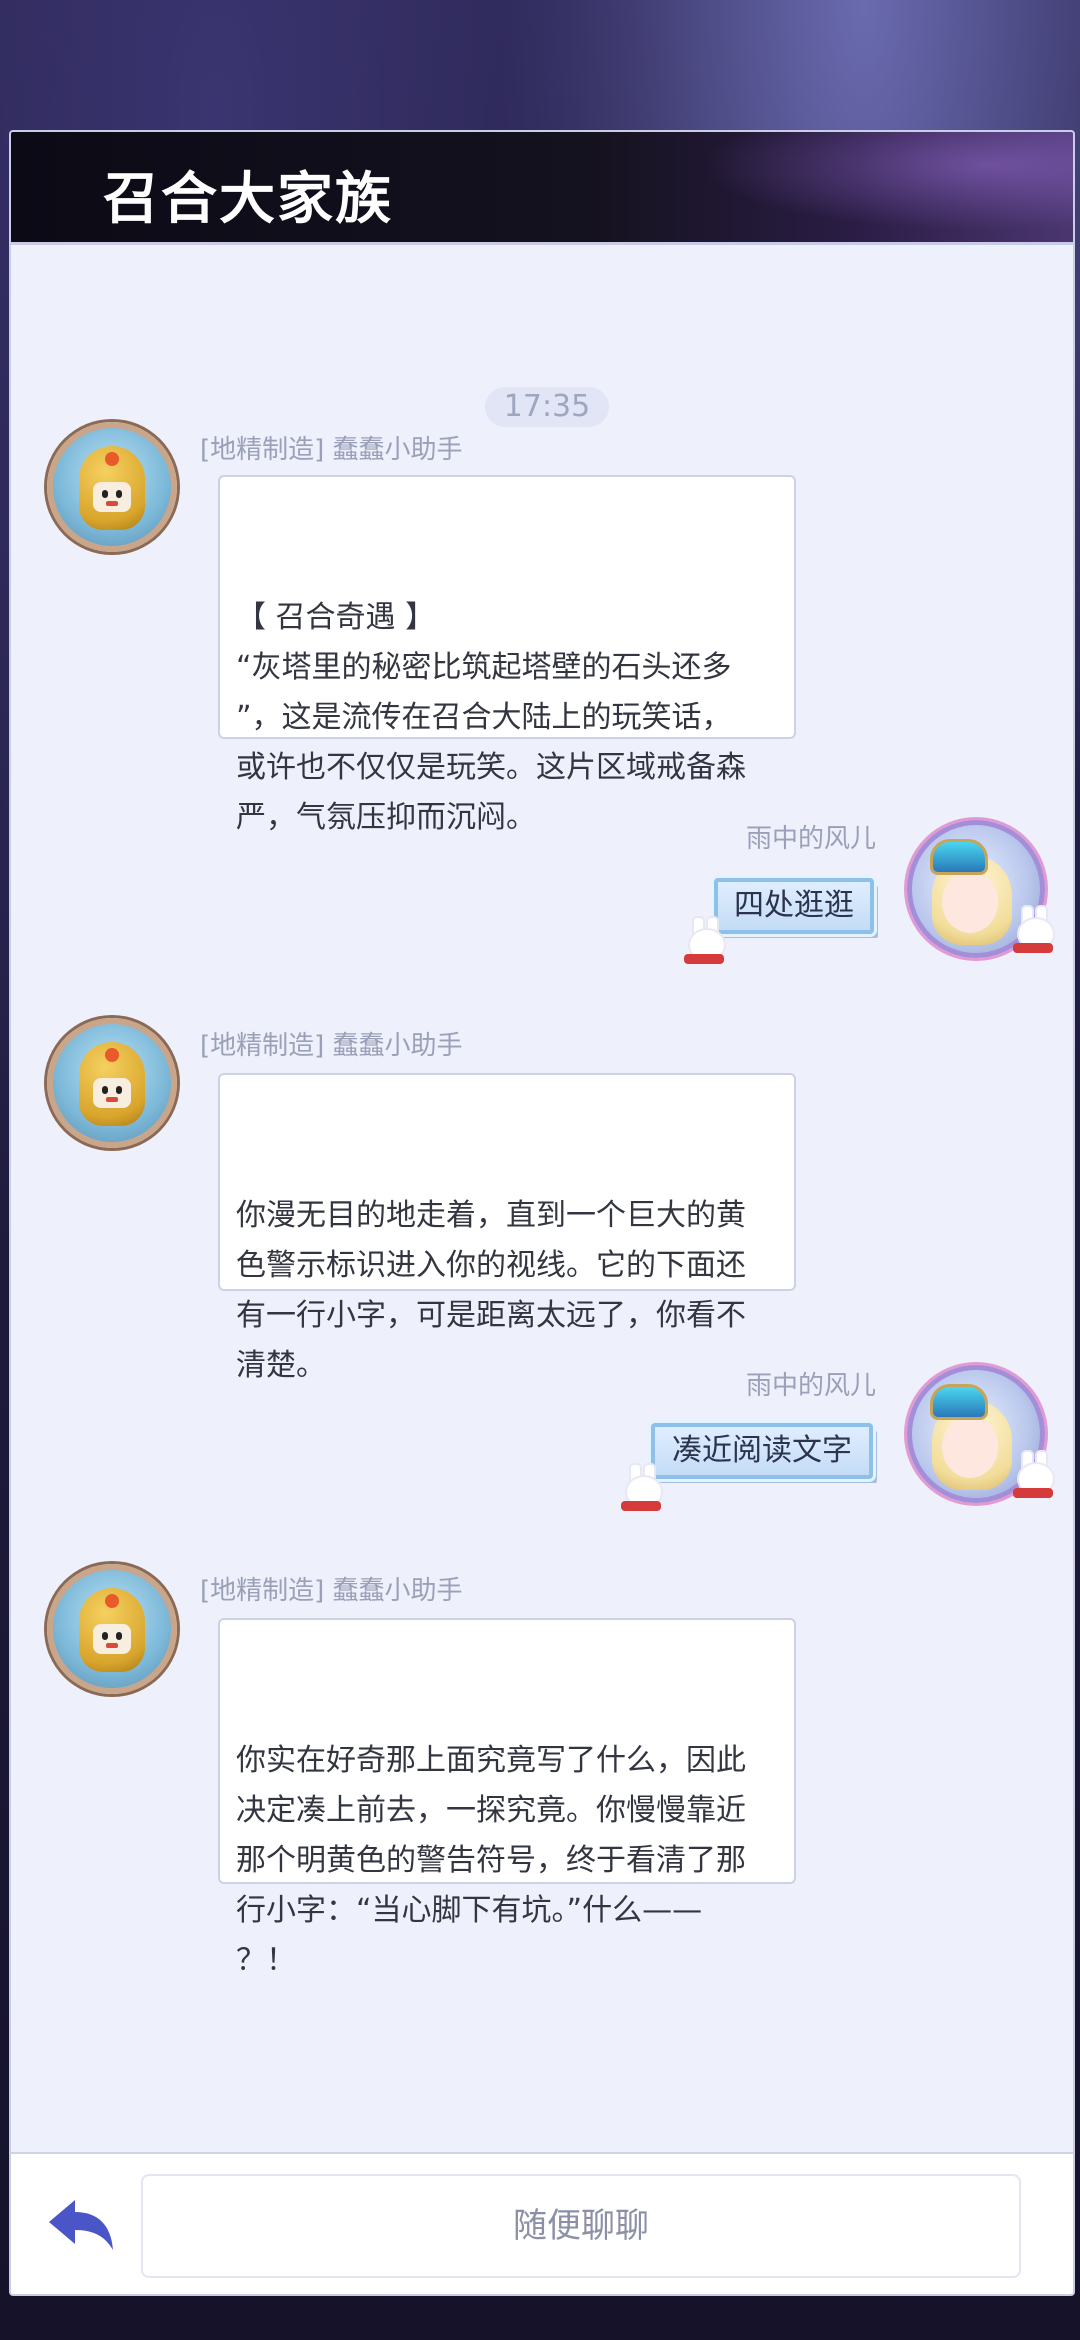  What do you see at coordinates (336, 617) in the screenshot?
I see `message-heading: 【 召合奇遇 】` at bounding box center [336, 617].